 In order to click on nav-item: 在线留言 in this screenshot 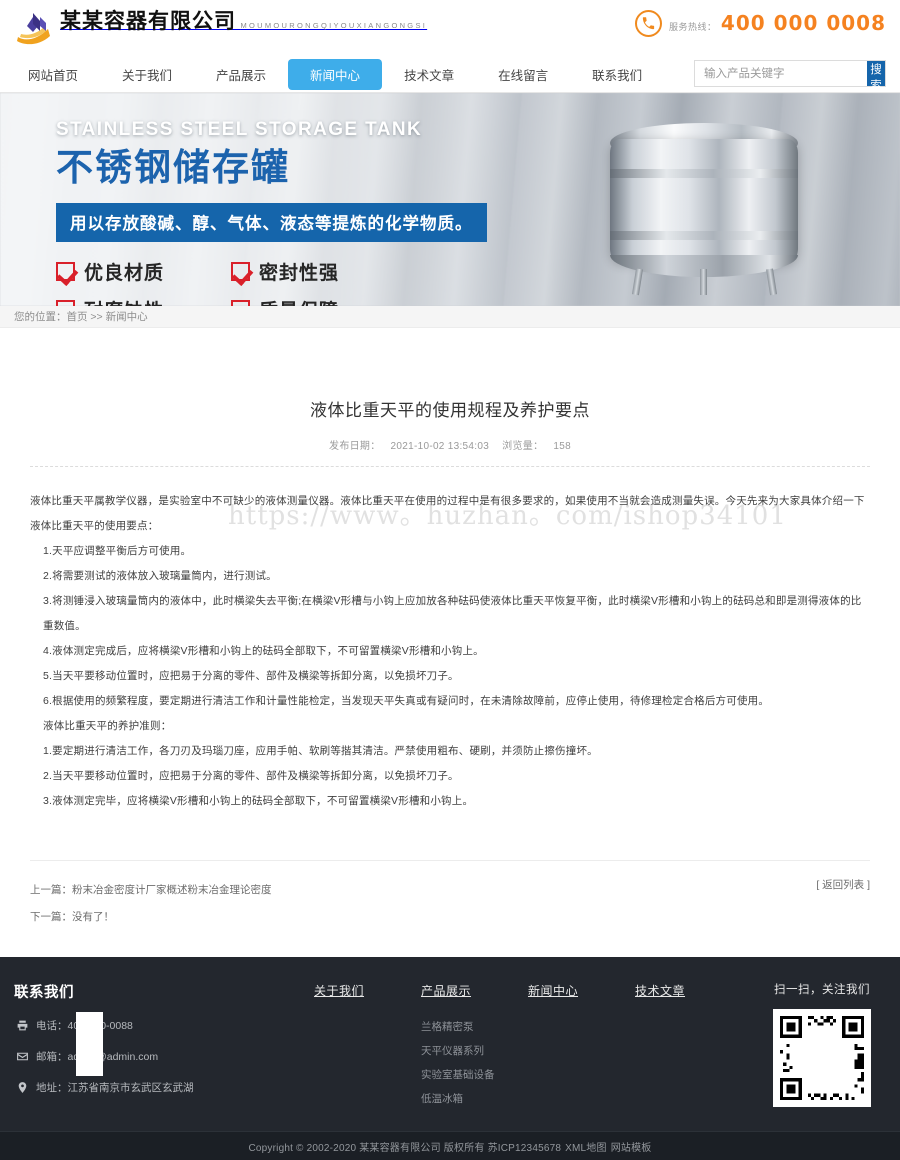, I will do `click(523, 74)`.